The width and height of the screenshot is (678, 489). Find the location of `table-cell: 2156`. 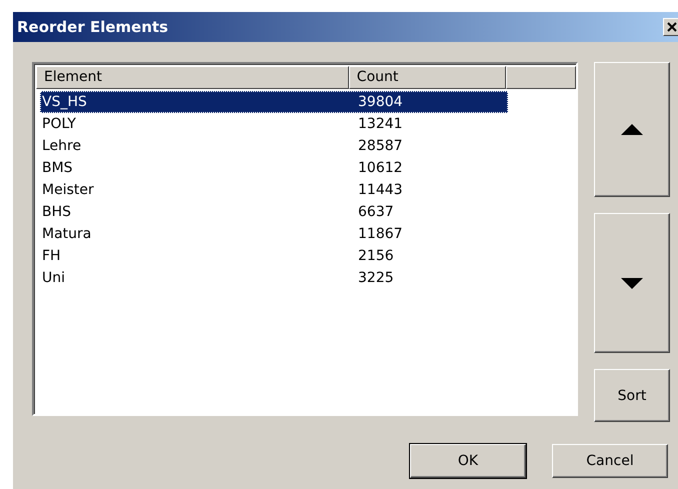

table-cell: 2156 is located at coordinates (376, 256).